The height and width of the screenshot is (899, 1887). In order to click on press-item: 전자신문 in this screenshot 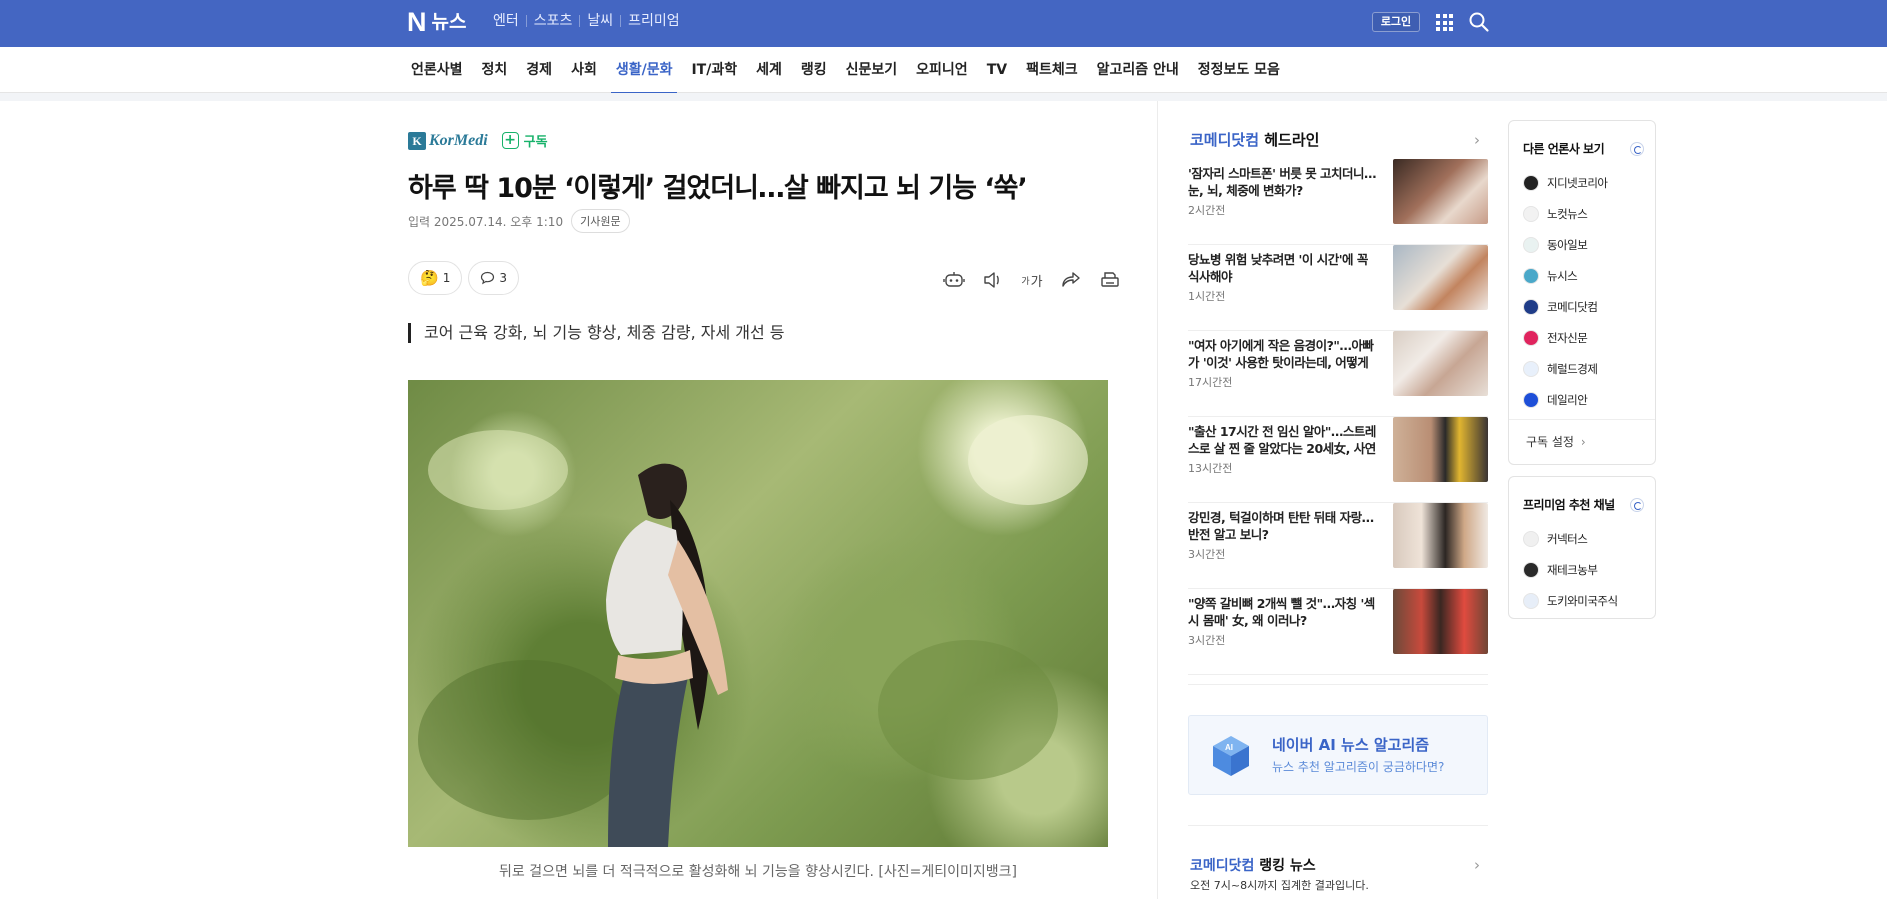, I will do `click(1565, 337)`.